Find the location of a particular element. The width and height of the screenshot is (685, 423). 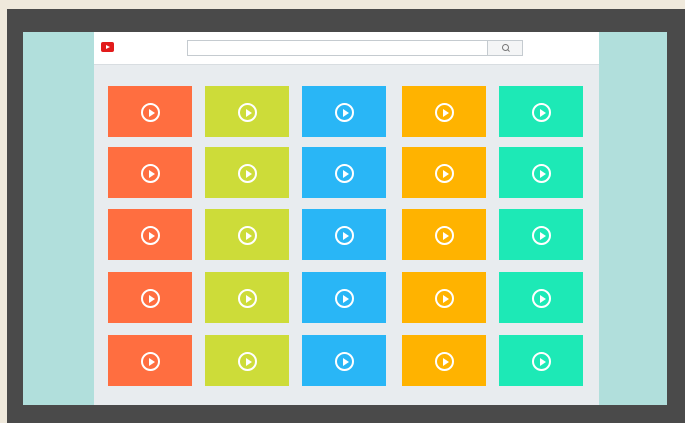

search-button is located at coordinates (505, 48).